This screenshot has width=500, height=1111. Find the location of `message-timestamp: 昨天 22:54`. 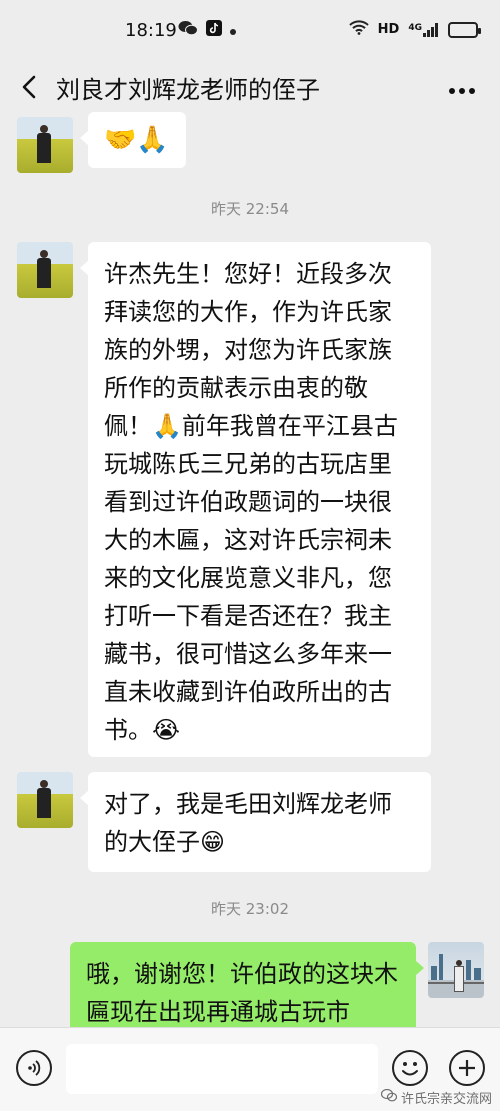

message-timestamp: 昨天 22:54 is located at coordinates (250, 209).